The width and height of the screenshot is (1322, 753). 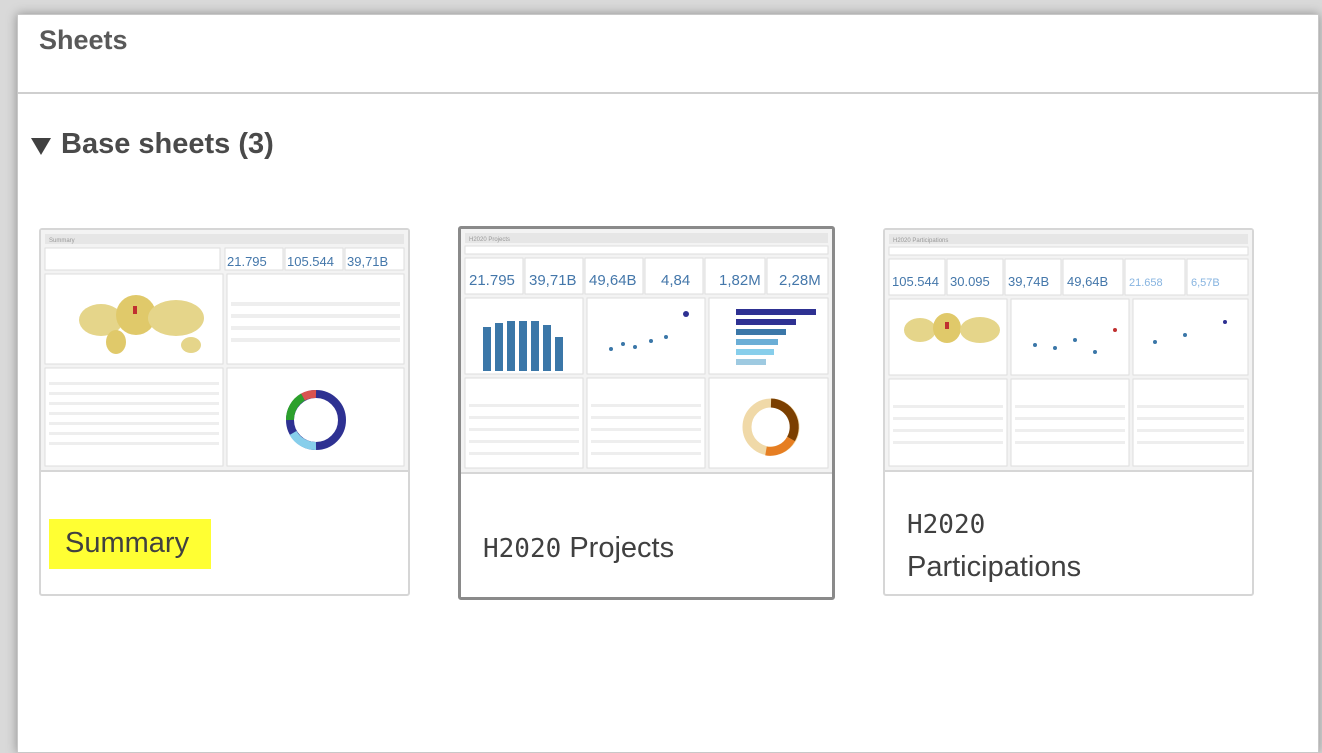 I want to click on thumb-kpi-6: 6,57B, so click(x=1205, y=283).